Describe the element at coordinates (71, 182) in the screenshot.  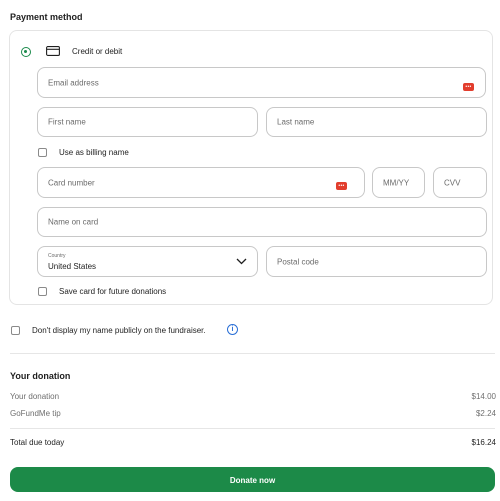
I see `card-number-placeholder: Card number` at that location.